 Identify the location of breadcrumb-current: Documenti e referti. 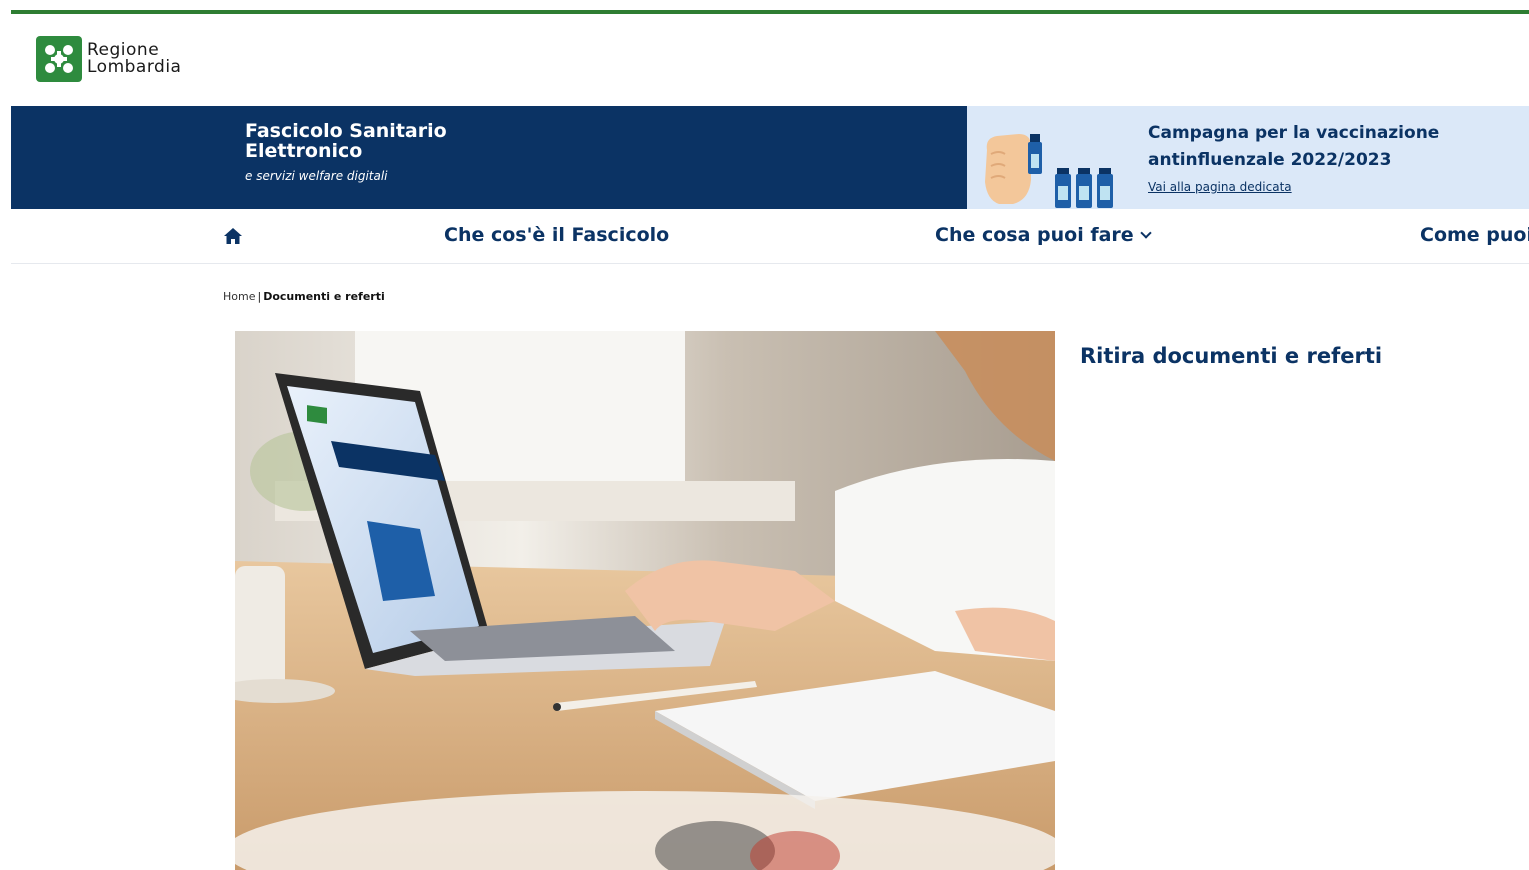
(324, 296).